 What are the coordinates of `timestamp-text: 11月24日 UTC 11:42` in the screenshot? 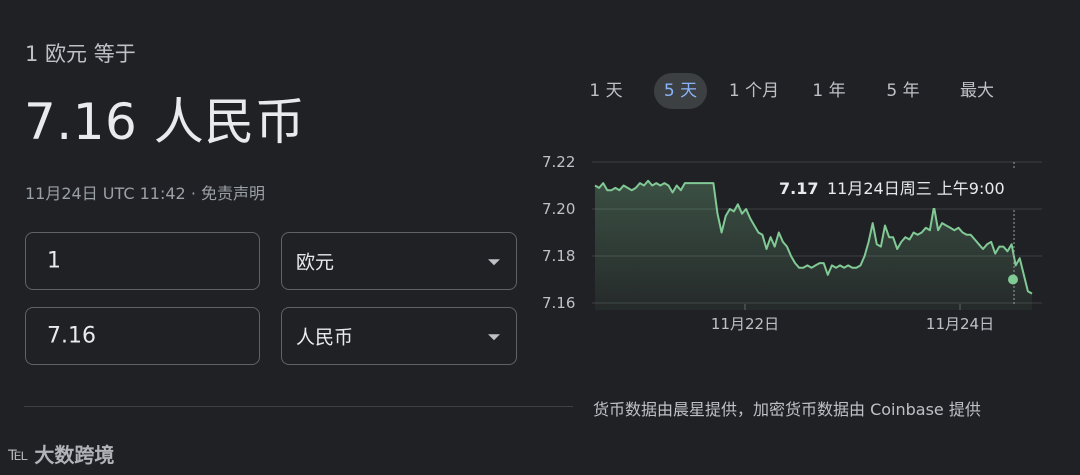 It's located at (105, 193).